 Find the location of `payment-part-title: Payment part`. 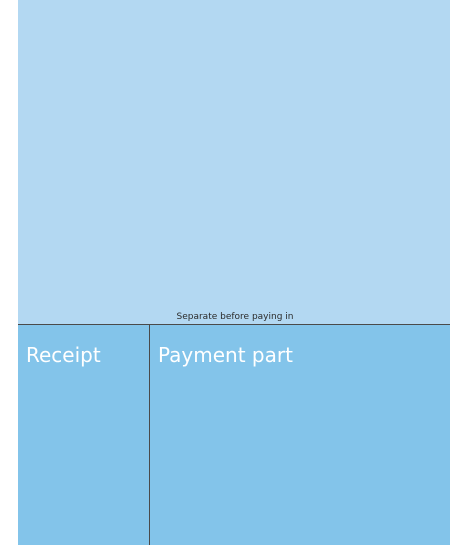

payment-part-title: Payment part is located at coordinates (225, 355).